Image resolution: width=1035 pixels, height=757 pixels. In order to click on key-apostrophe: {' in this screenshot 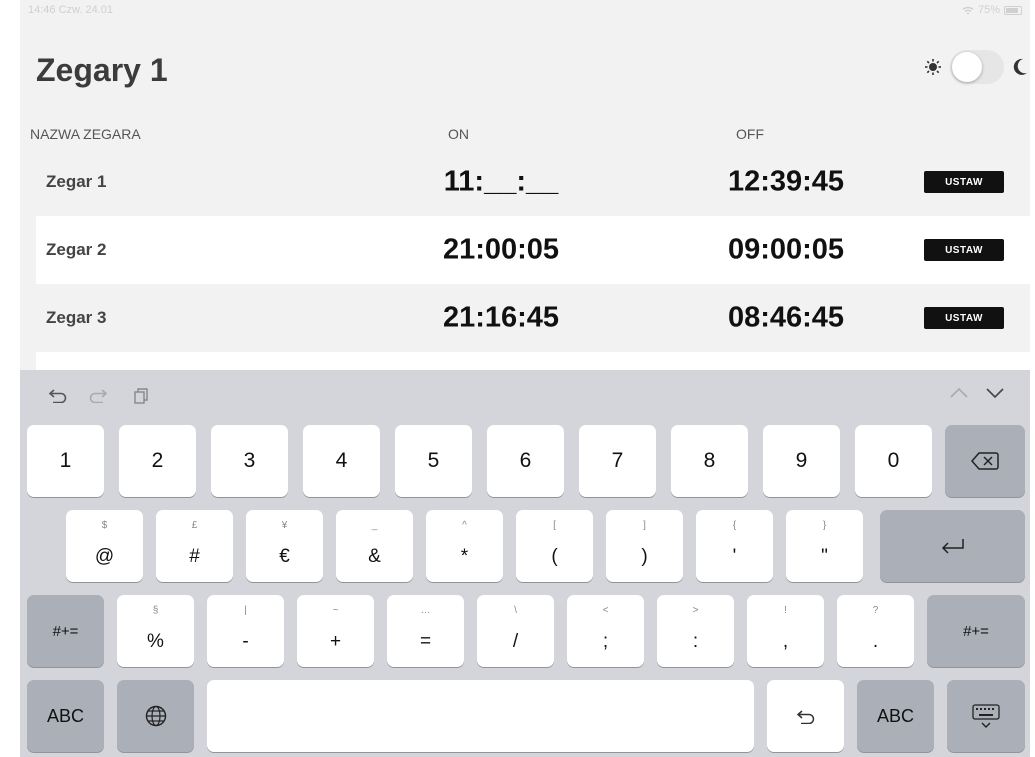, I will do `click(734, 546)`.